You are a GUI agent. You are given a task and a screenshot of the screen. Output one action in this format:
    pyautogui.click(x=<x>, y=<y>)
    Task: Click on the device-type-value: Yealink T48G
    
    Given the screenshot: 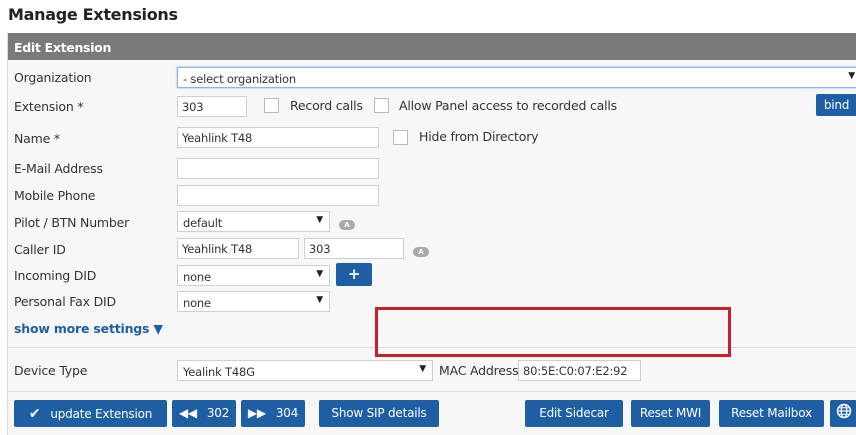 What is the action you would take?
    pyautogui.click(x=219, y=372)
    